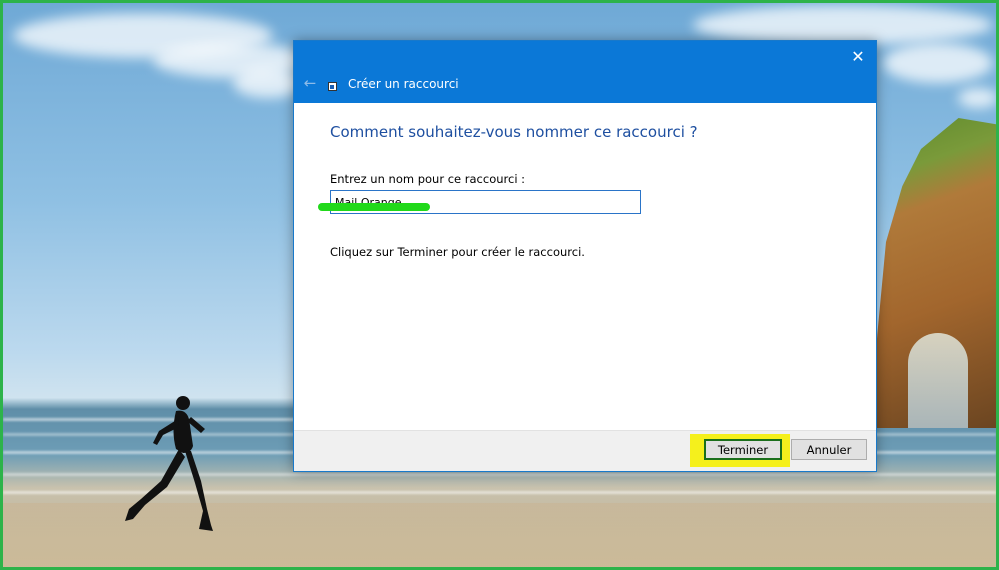 This screenshot has height=570, width=999. Describe the element at coordinates (743, 449) in the screenshot. I see `finish-button: Terminer` at that location.